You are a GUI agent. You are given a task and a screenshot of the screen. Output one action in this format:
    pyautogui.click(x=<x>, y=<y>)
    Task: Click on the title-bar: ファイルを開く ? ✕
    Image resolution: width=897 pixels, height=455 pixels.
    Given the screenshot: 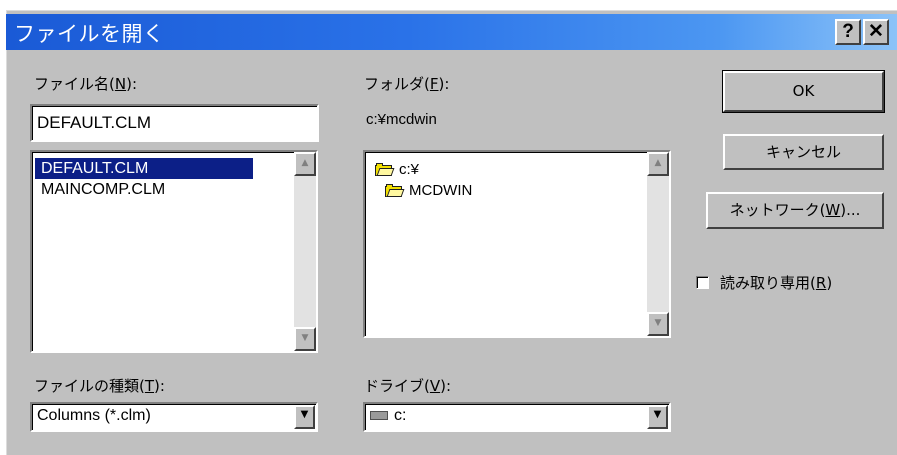 What is the action you would take?
    pyautogui.click(x=451, y=32)
    